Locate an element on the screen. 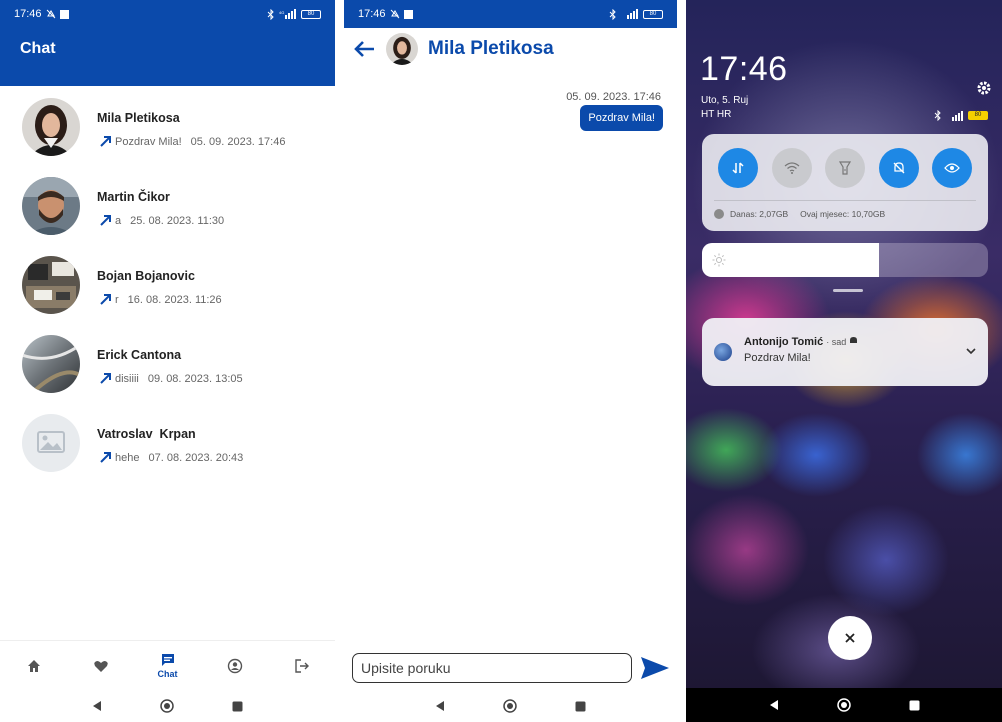 Image resolution: width=1002 pixels, height=722 pixels. battery-icon: 80 is located at coordinates (653, 14).